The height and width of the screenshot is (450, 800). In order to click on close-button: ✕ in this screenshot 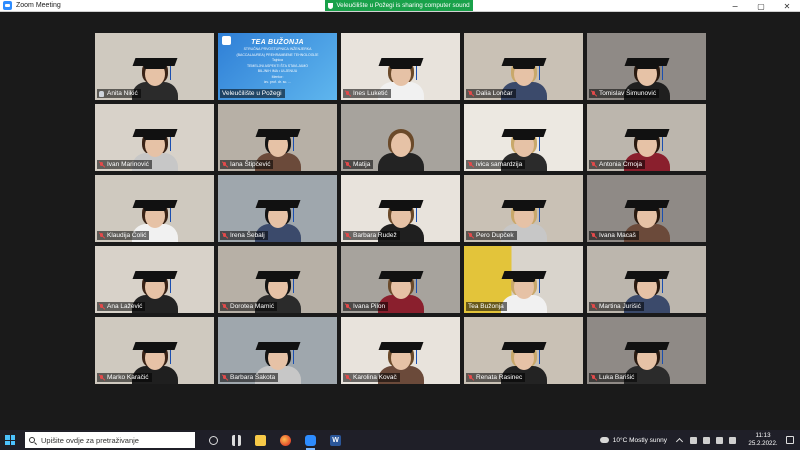, I will do `click(787, 6)`.